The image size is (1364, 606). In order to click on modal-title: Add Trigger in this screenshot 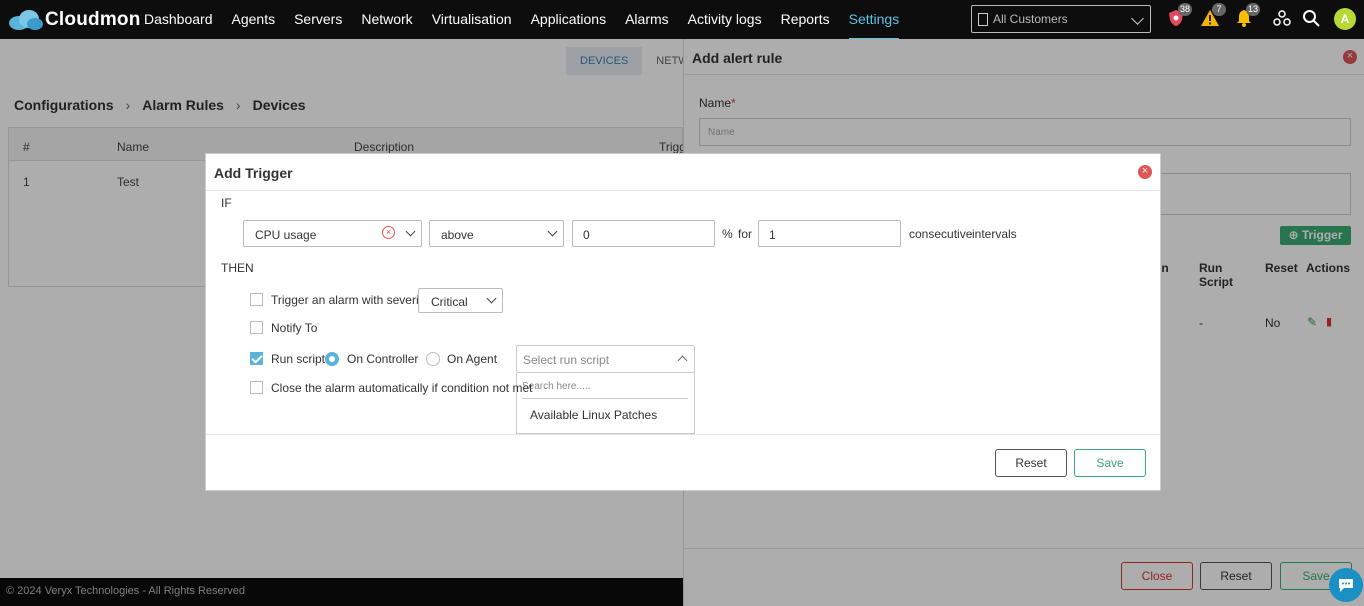, I will do `click(683, 172)`.